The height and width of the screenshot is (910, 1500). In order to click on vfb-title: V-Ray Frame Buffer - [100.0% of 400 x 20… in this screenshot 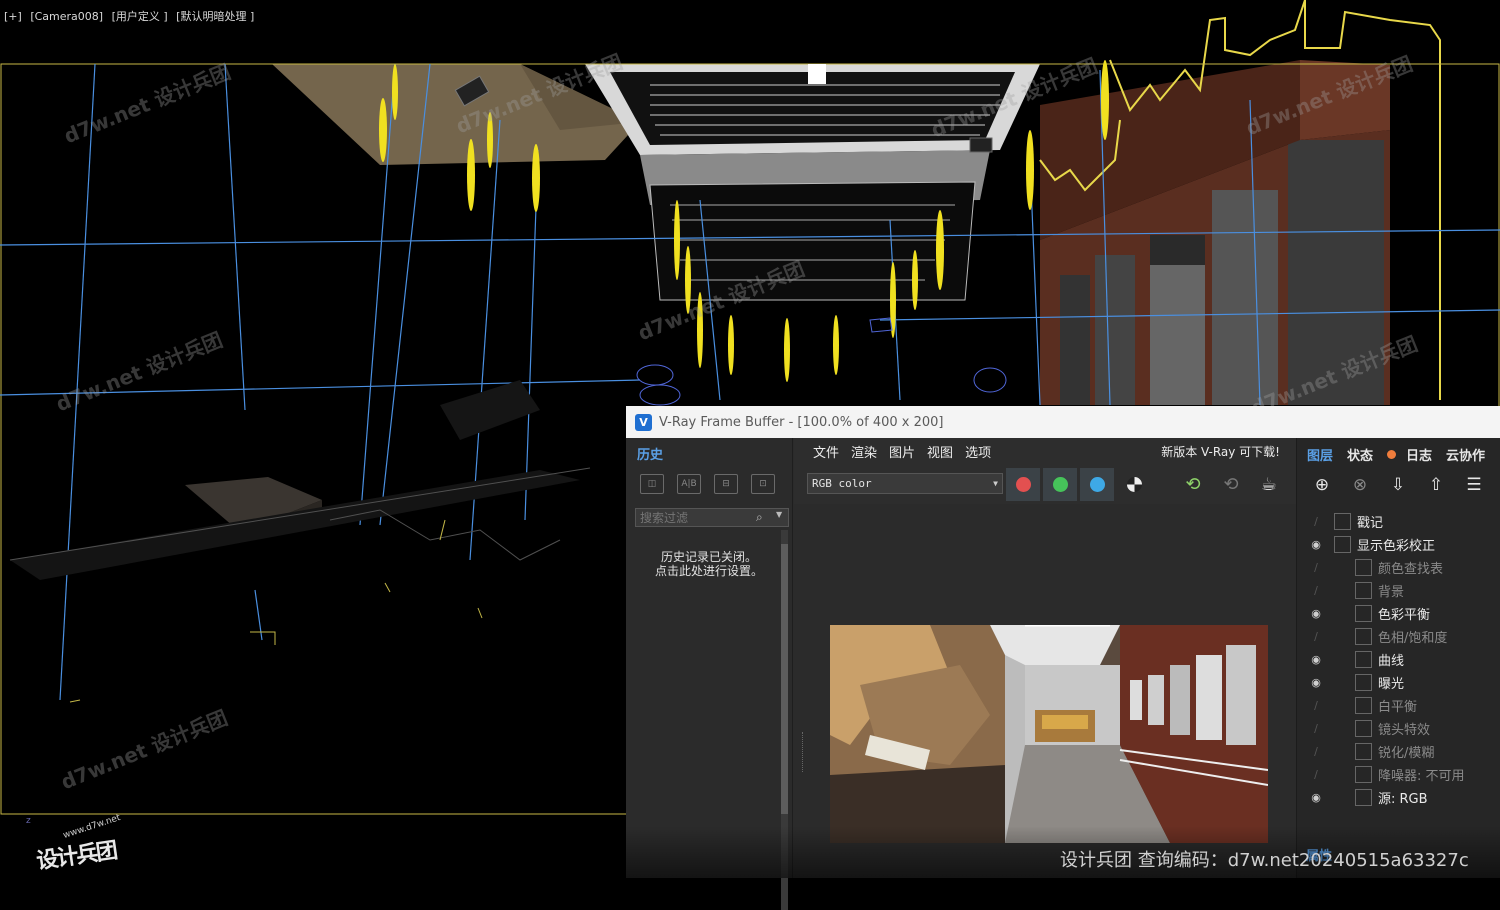, I will do `click(801, 422)`.